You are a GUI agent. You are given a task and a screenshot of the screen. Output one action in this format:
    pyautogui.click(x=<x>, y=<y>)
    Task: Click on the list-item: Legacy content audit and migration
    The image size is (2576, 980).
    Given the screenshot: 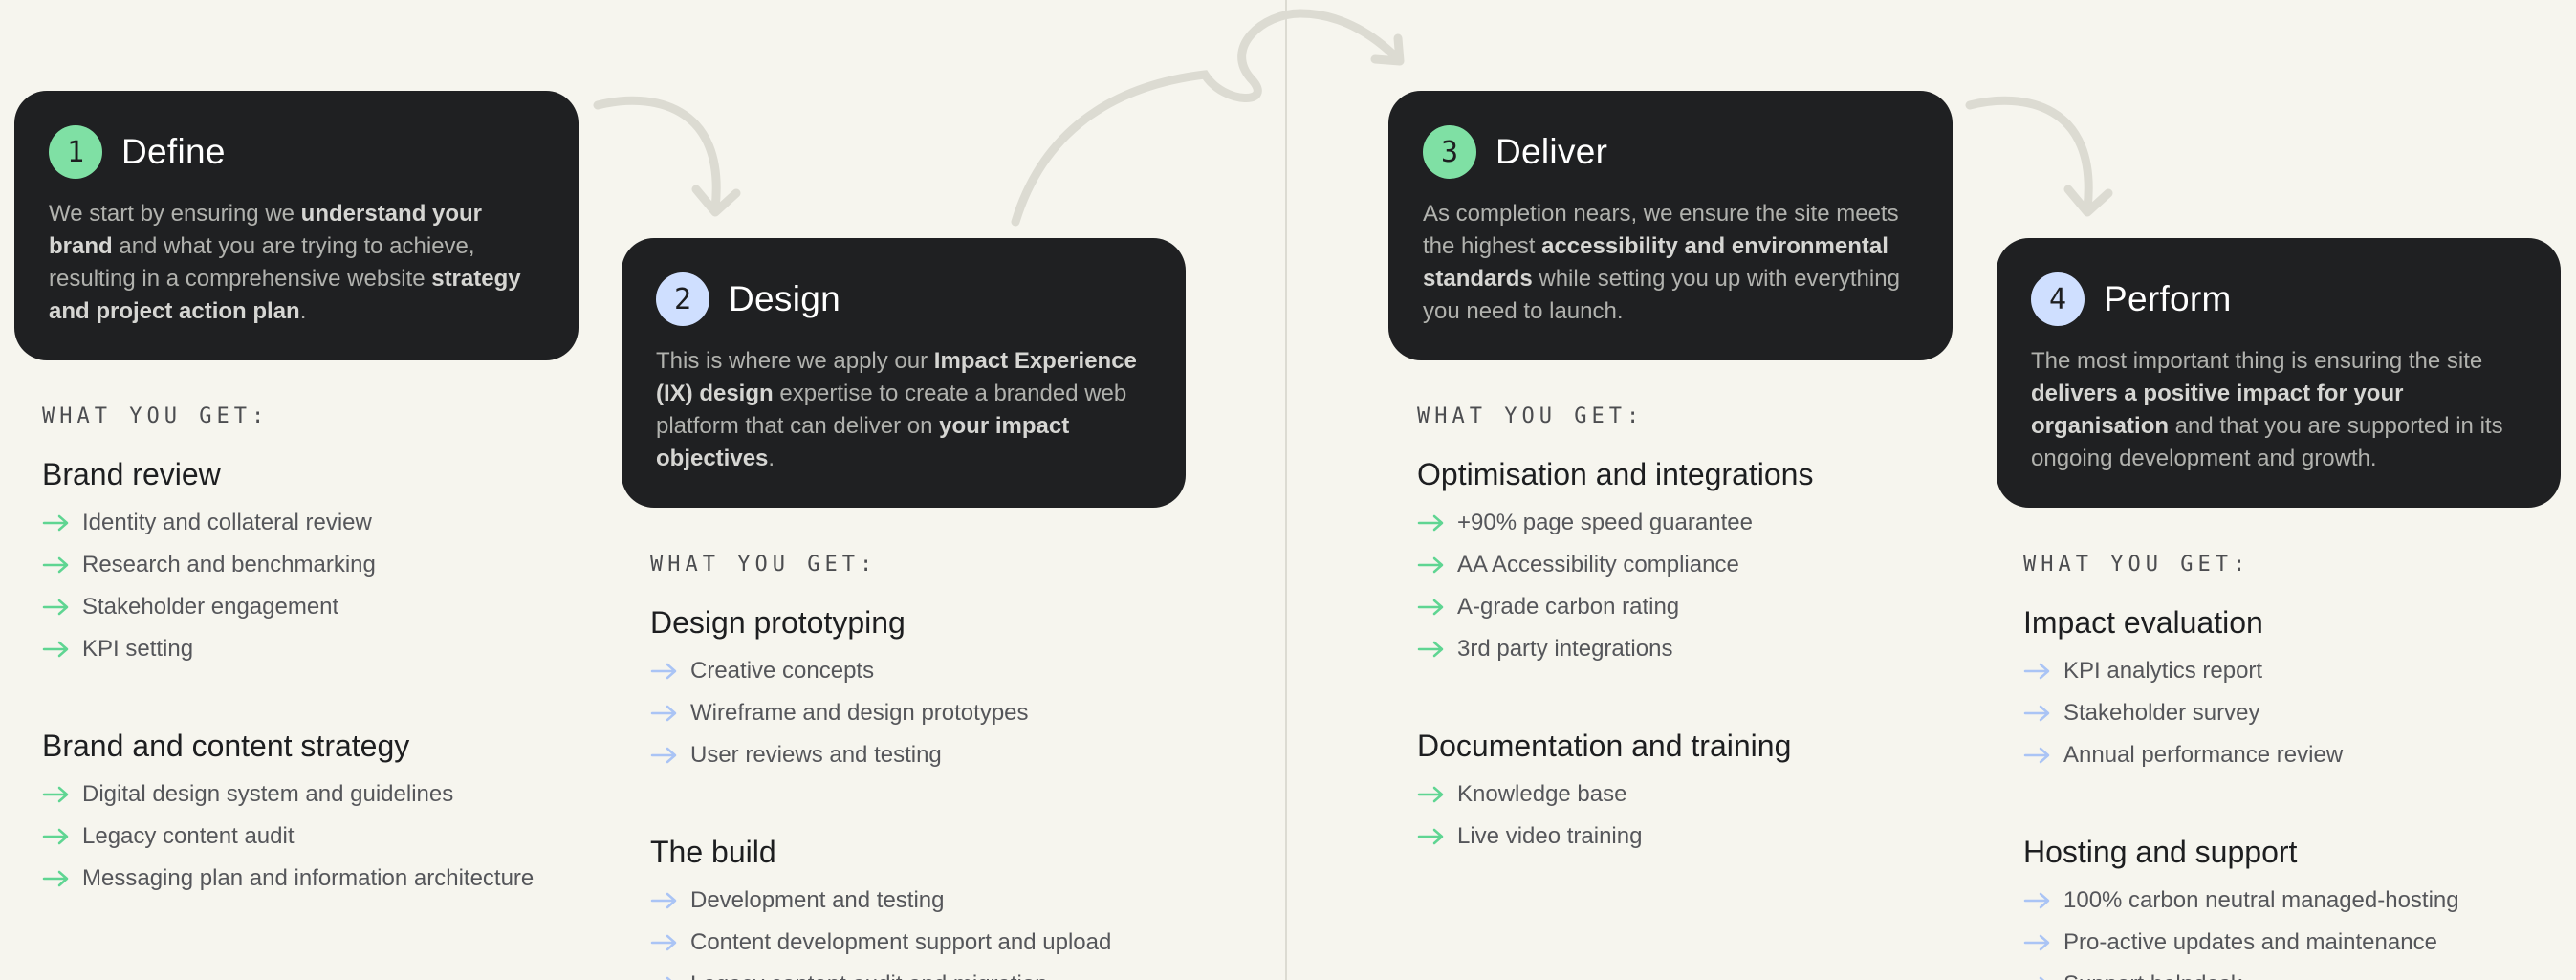 What is the action you would take?
    pyautogui.click(x=937, y=972)
    